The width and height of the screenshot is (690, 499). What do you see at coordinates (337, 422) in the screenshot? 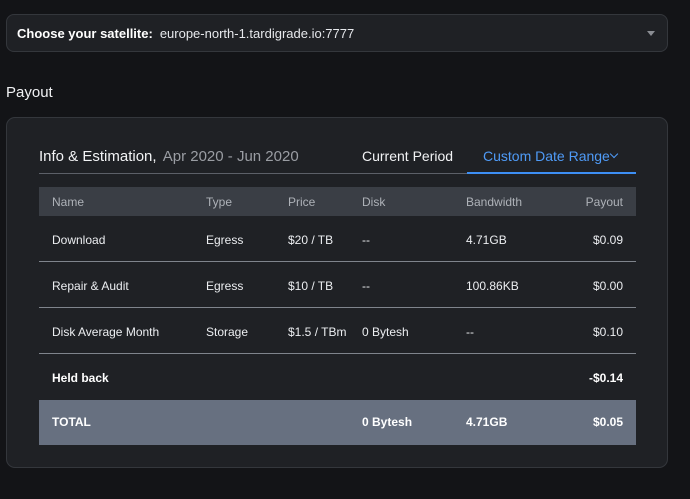
I see `total-row: TOTAL 0 Bytesh 4.71GB $0.05` at bounding box center [337, 422].